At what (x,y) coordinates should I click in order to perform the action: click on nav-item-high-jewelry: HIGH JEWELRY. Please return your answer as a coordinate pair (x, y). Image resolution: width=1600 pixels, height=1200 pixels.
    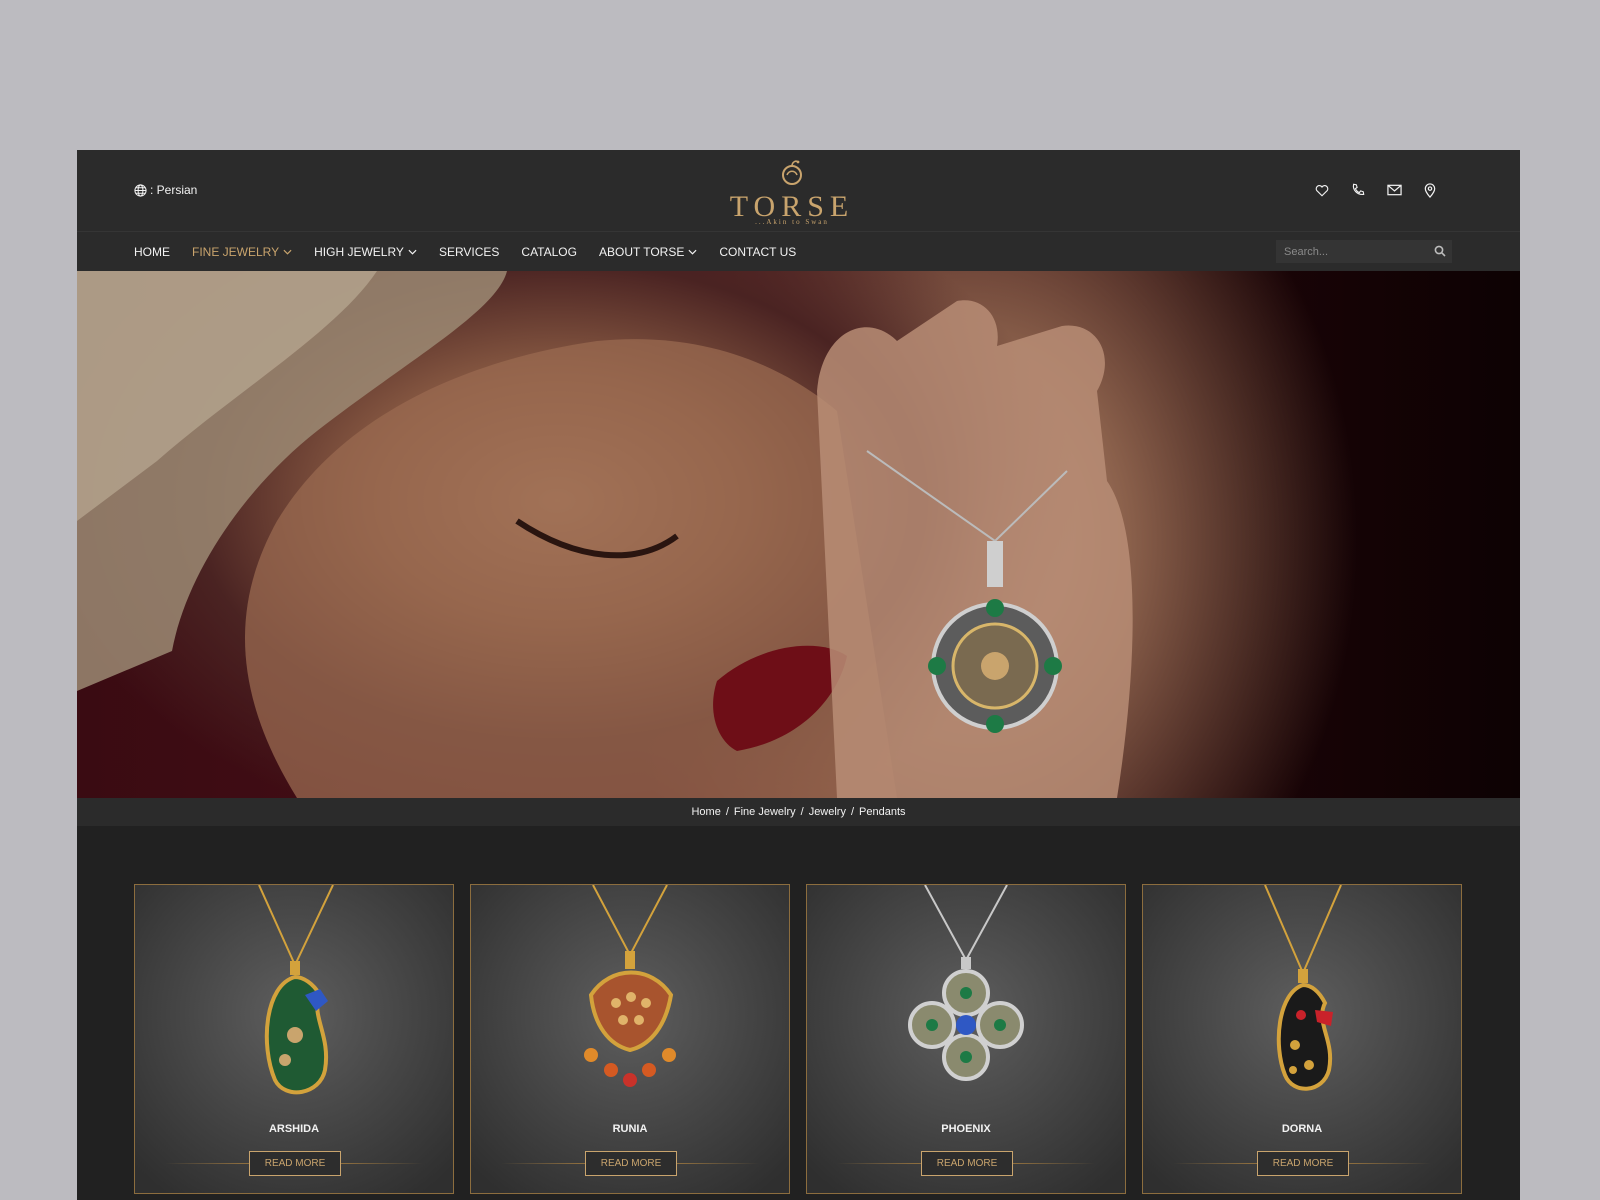
    Looking at the image, I should click on (365, 252).